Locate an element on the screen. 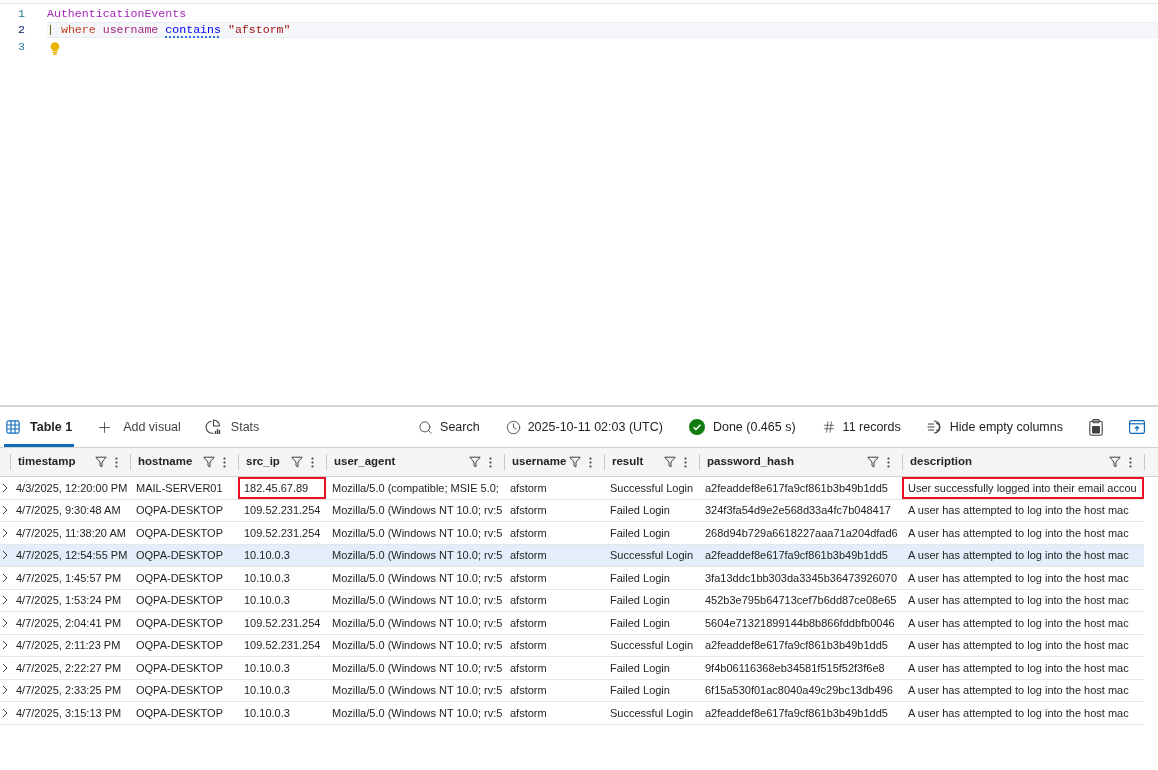 The height and width of the screenshot is (770, 1158). table-cell-text: 4/7/2025, 1:53:24 PM is located at coordinates (69, 600).